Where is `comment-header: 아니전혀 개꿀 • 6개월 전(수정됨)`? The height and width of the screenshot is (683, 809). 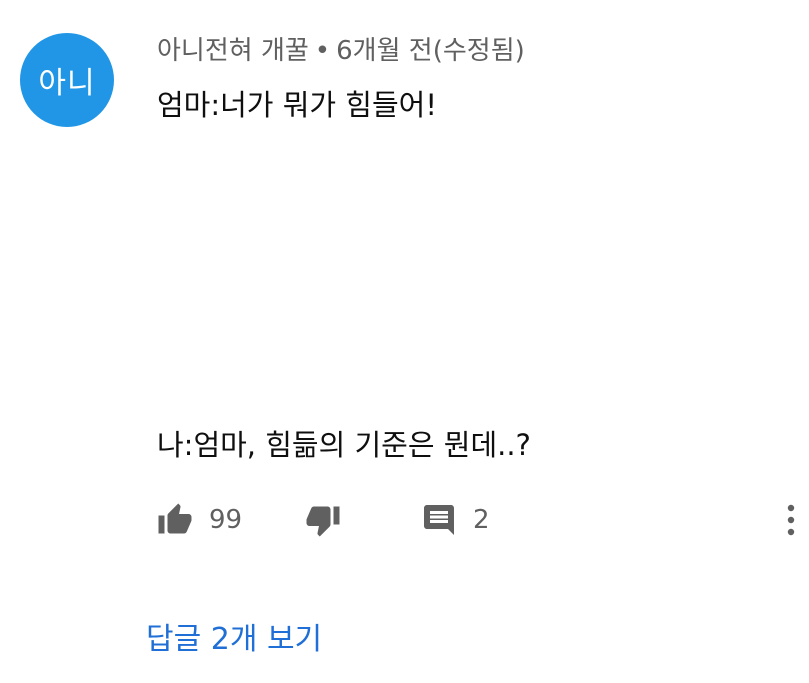 comment-header: 아니전혀 개꿀 • 6개월 전(수정됨) is located at coordinates (341, 48).